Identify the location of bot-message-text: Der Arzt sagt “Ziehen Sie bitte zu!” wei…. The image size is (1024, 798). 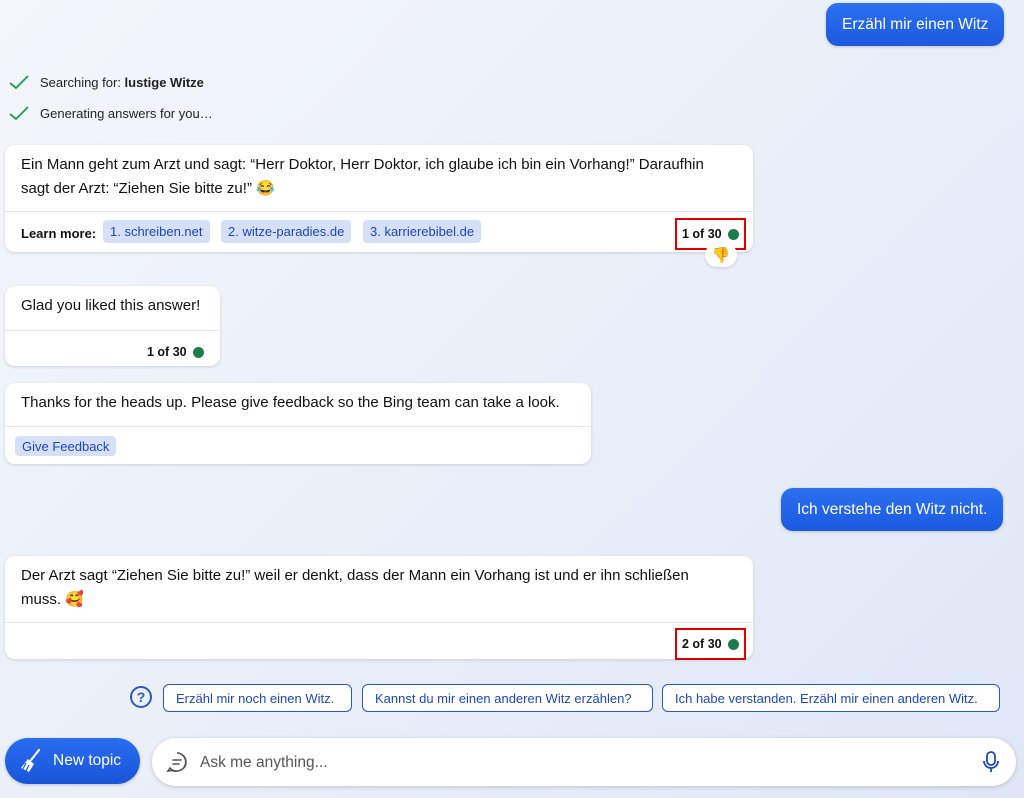
(355, 587).